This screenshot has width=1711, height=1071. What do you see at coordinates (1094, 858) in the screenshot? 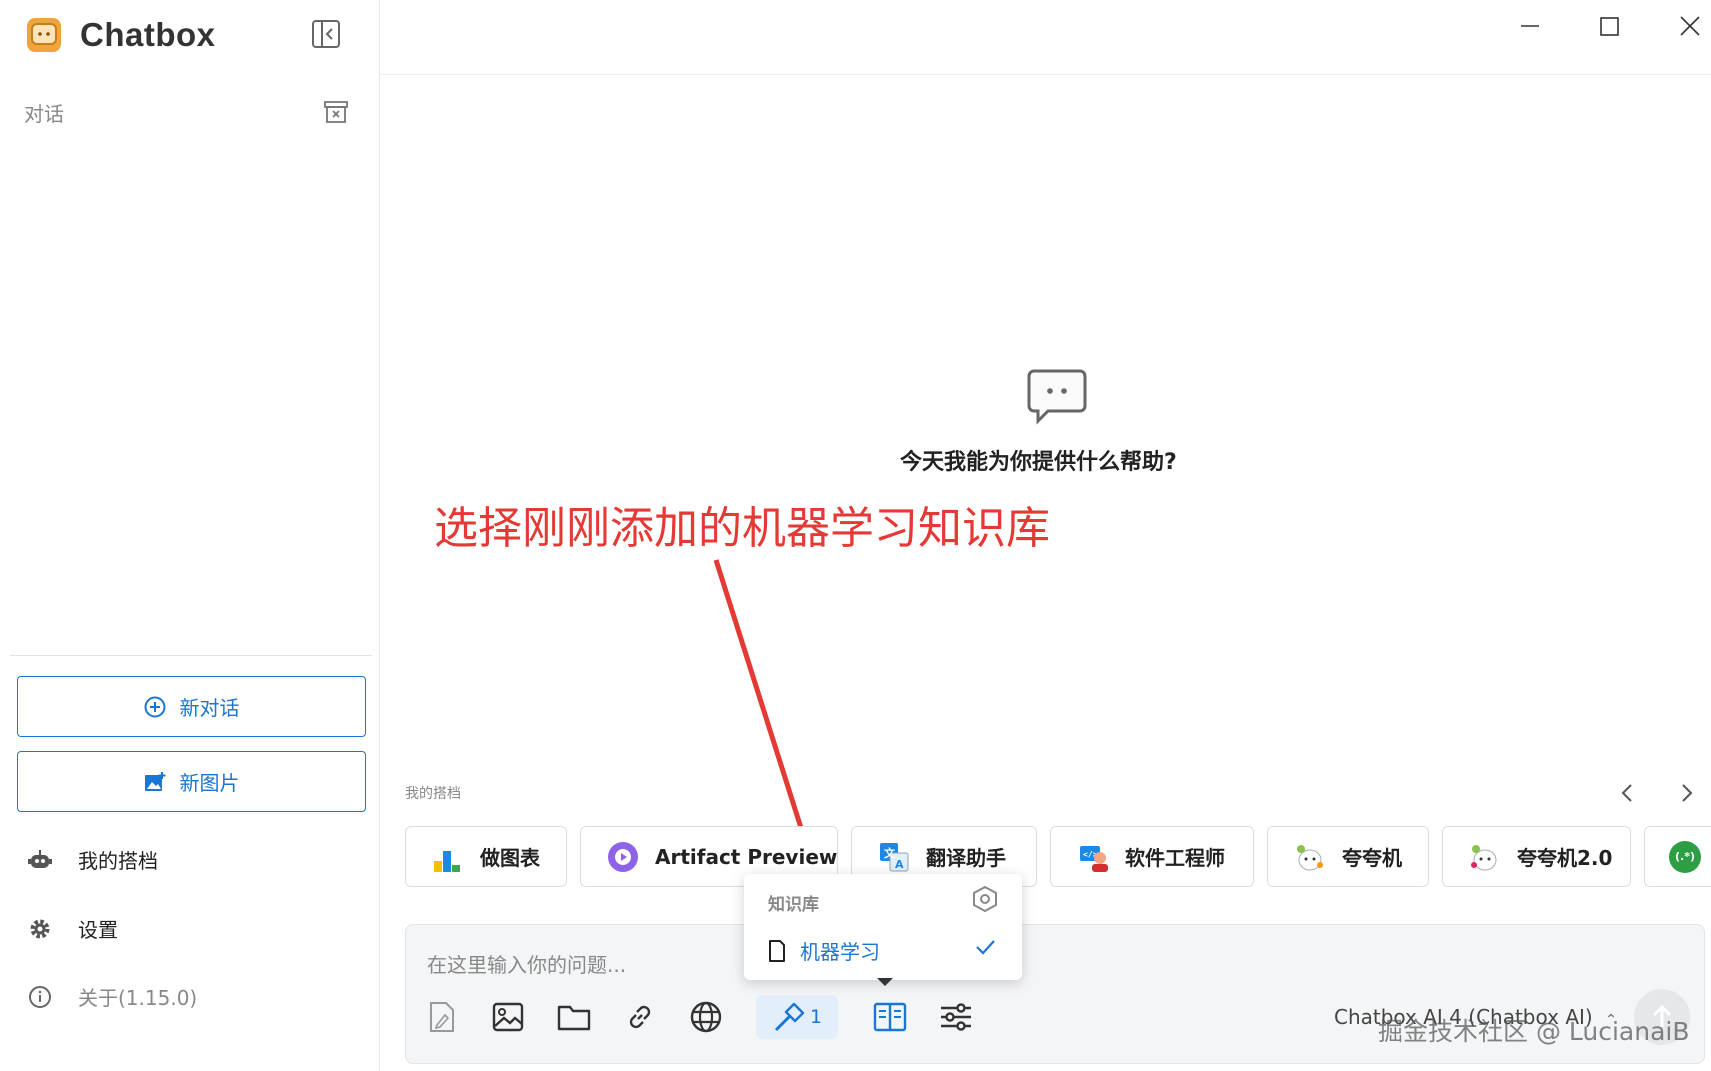
I see `engineer-avatar-icon: </>` at bounding box center [1094, 858].